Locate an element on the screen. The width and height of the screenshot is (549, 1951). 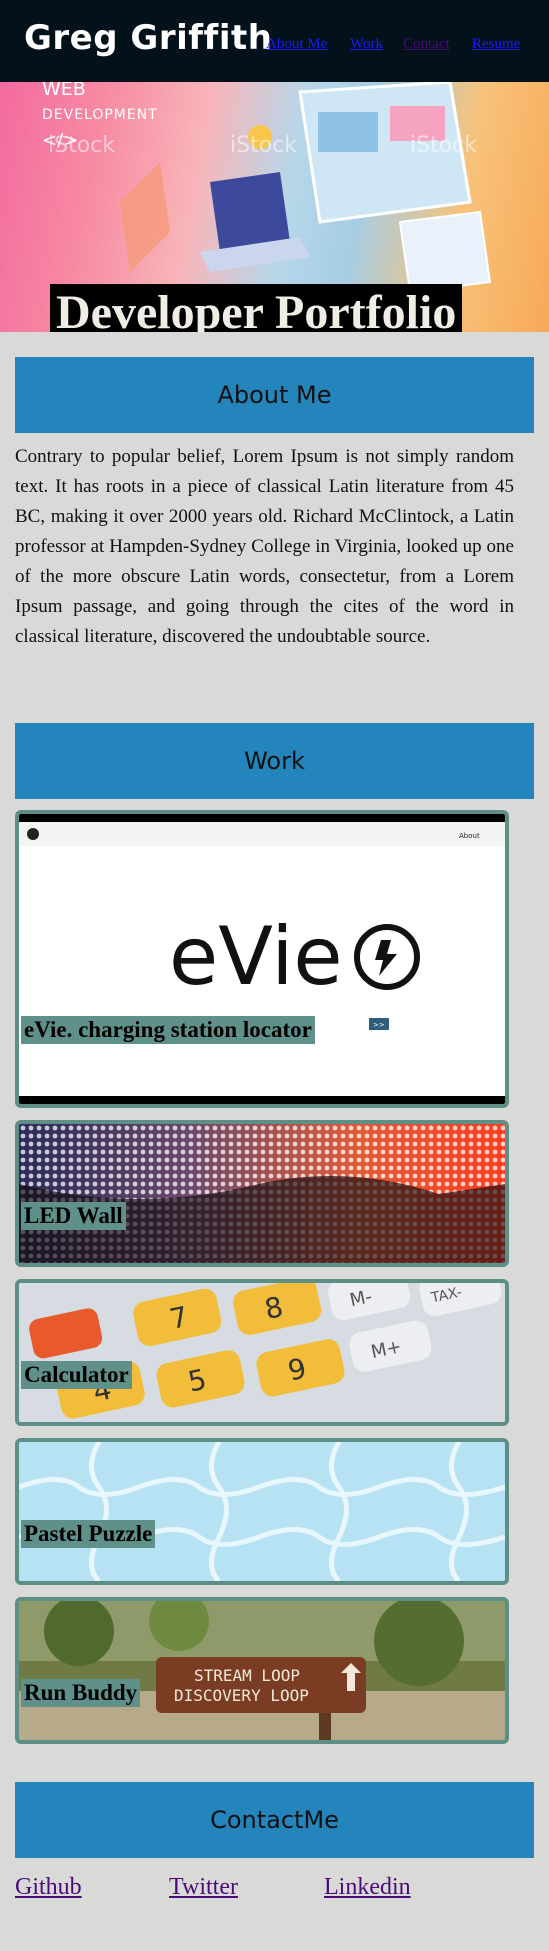
work-heading-bar: Work is located at coordinates (274, 761).